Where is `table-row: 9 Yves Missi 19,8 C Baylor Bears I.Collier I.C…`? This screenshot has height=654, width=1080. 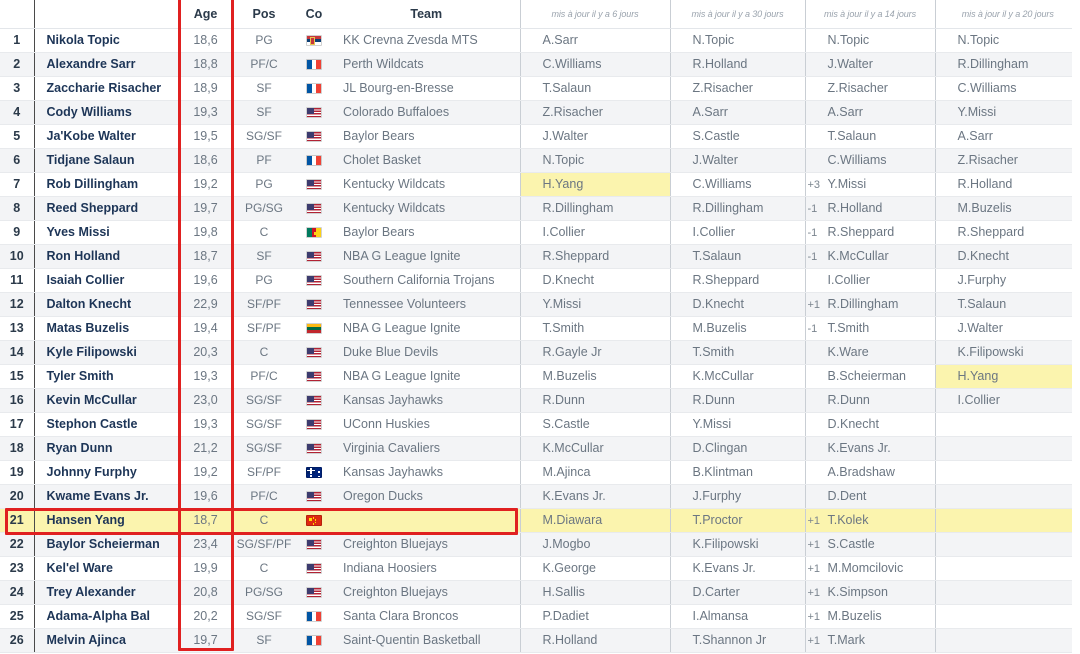 table-row: 9 Yves Missi 19,8 C Baylor Bears I.Collier I.C… is located at coordinates (540, 232).